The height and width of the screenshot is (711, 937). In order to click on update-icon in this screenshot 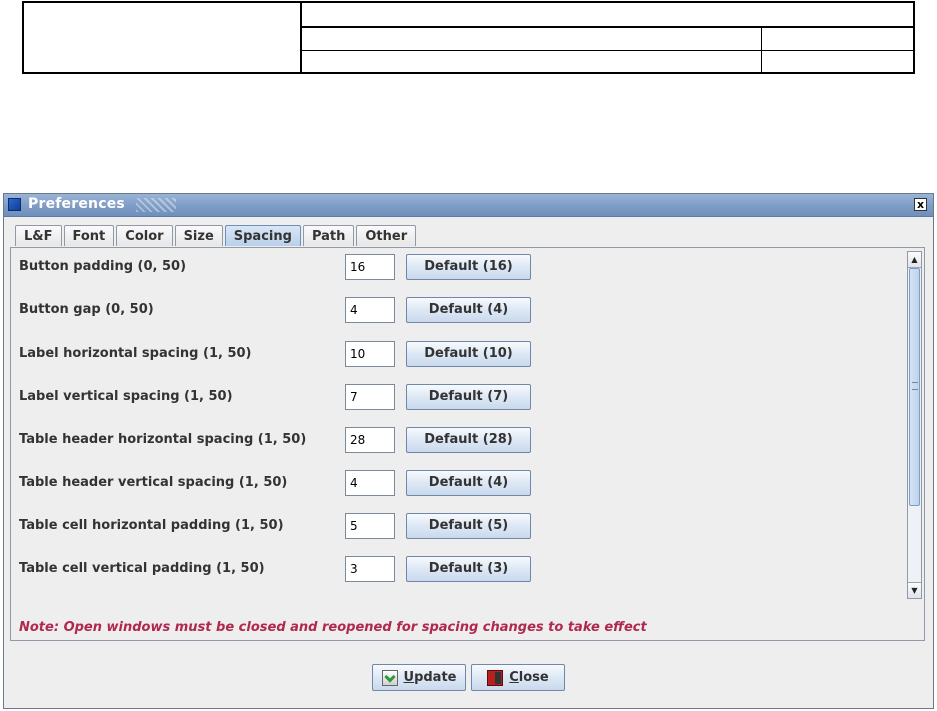, I will do `click(389, 677)`.